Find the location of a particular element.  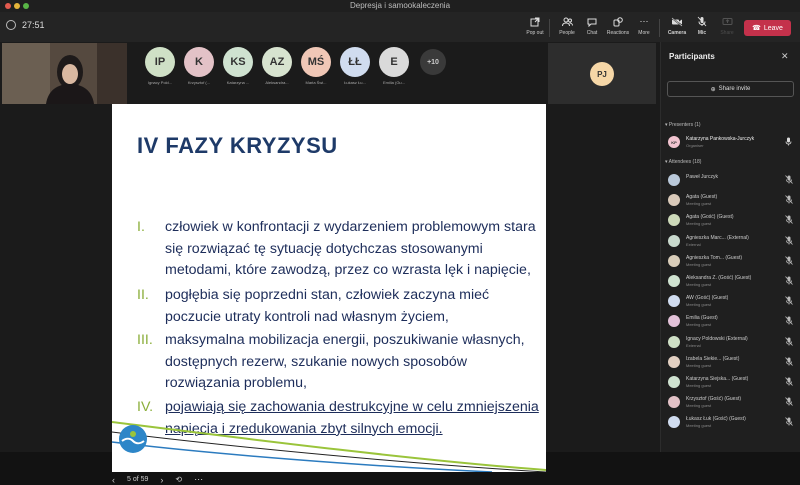

participant-row: Łukasz Łuk (Gość) (Guest) Meeting guest is located at coordinates (731, 423).